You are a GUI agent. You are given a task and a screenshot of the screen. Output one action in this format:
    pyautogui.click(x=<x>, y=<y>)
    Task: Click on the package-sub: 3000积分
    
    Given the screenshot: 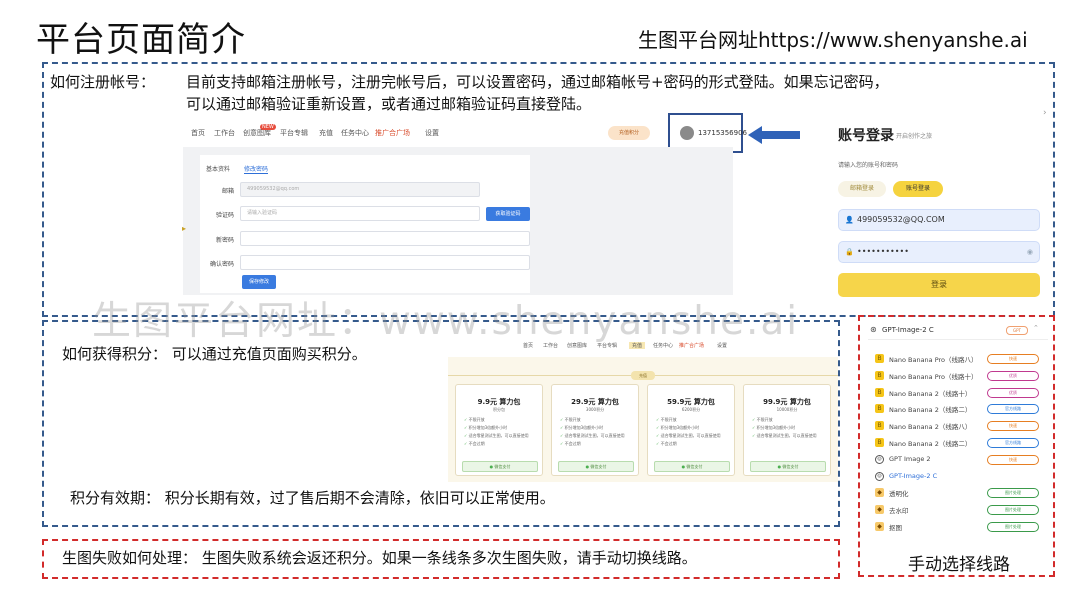 What is the action you would take?
    pyautogui.click(x=595, y=409)
    